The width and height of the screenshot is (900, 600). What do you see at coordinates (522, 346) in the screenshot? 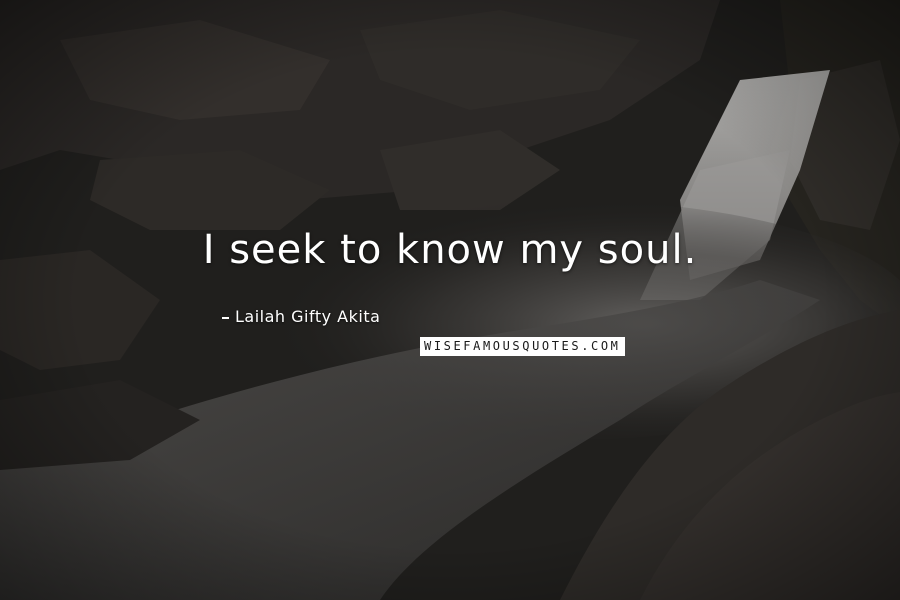
I see `watermark-badge: WISEFAMOUSQUOTES.COM` at bounding box center [522, 346].